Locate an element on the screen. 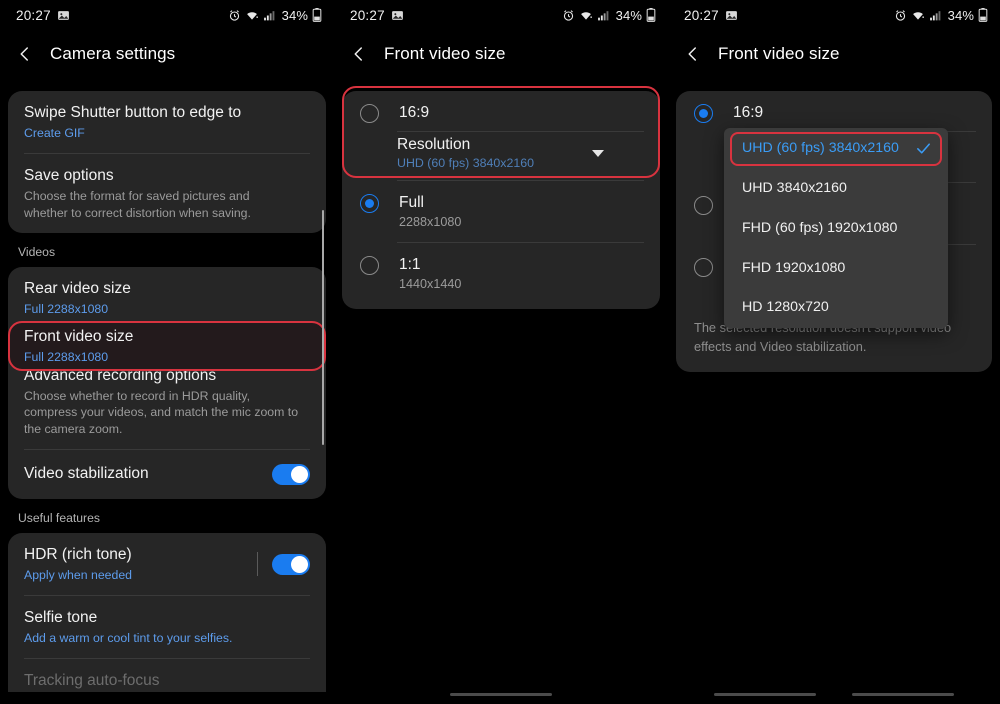  setting-row-hdr-rich-tone: HDR (rich tone) Apply when needed is located at coordinates (167, 564).